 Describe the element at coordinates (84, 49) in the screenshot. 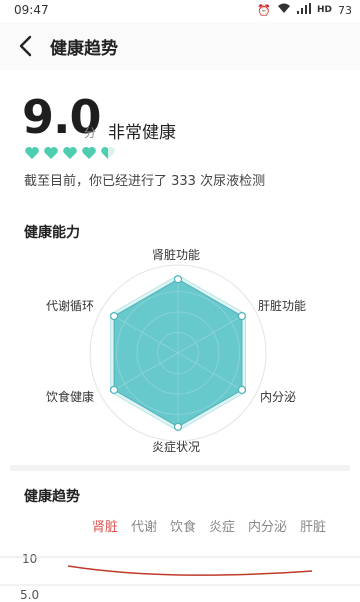

I see `page-title: 健康趋势` at that location.